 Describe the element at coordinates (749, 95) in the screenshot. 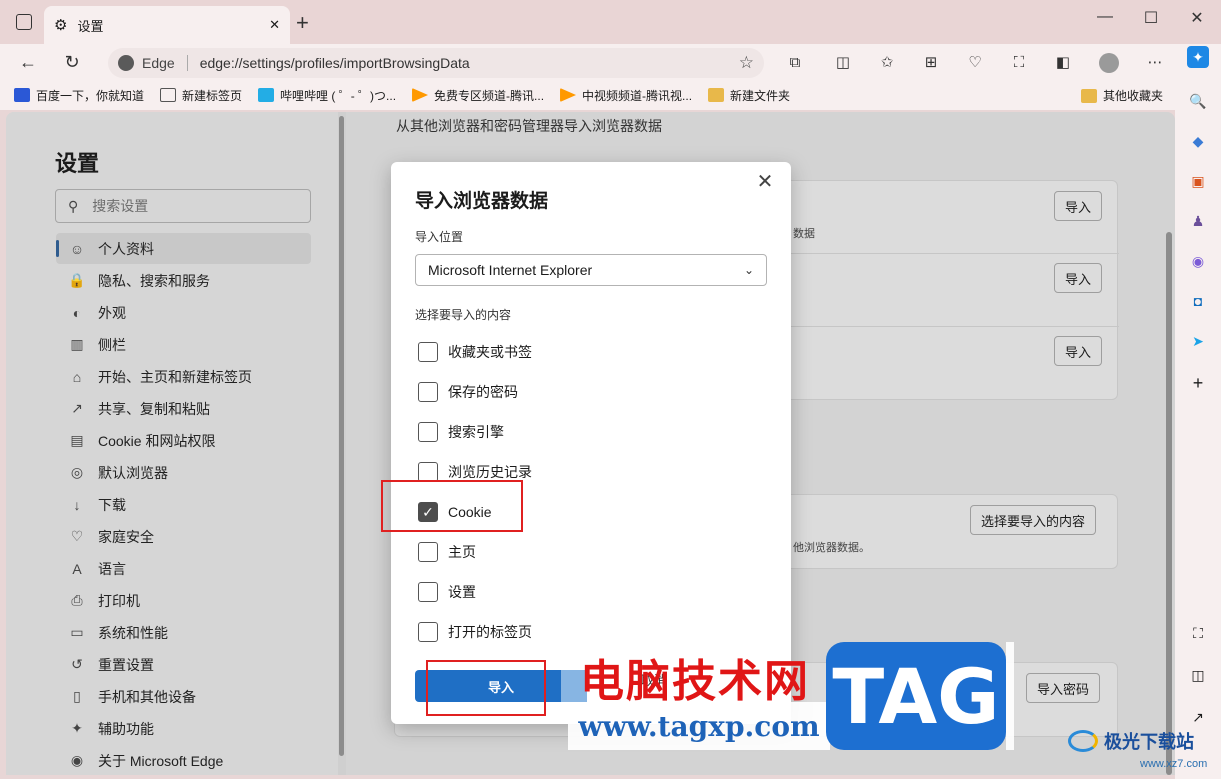

I see `bookmark-folder: 新建文件夹` at that location.